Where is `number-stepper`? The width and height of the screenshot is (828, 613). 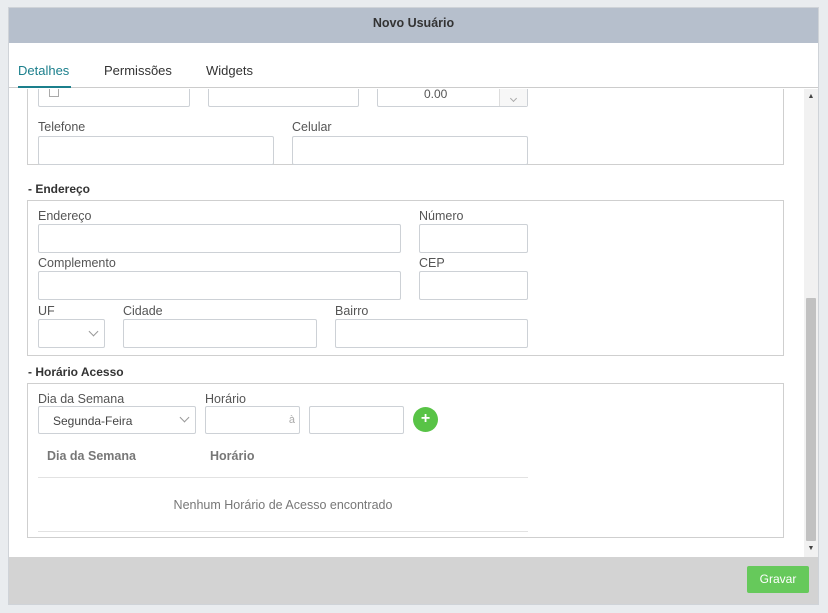
number-stepper is located at coordinates (513, 97).